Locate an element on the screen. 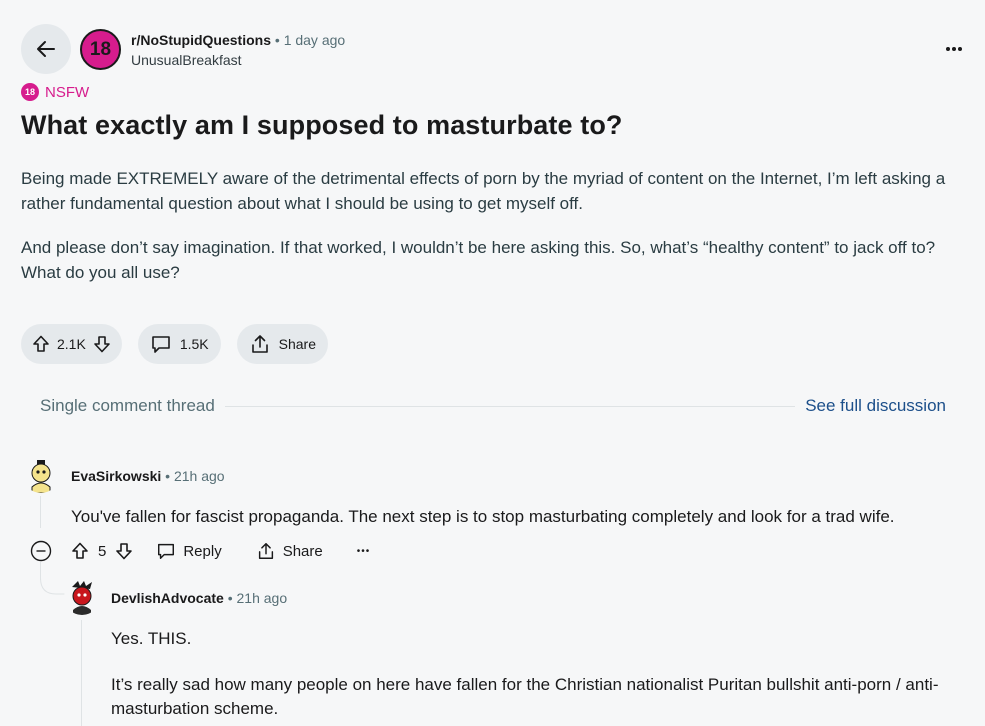  comment-username: DevlishAdvocate is located at coordinates (167, 598).